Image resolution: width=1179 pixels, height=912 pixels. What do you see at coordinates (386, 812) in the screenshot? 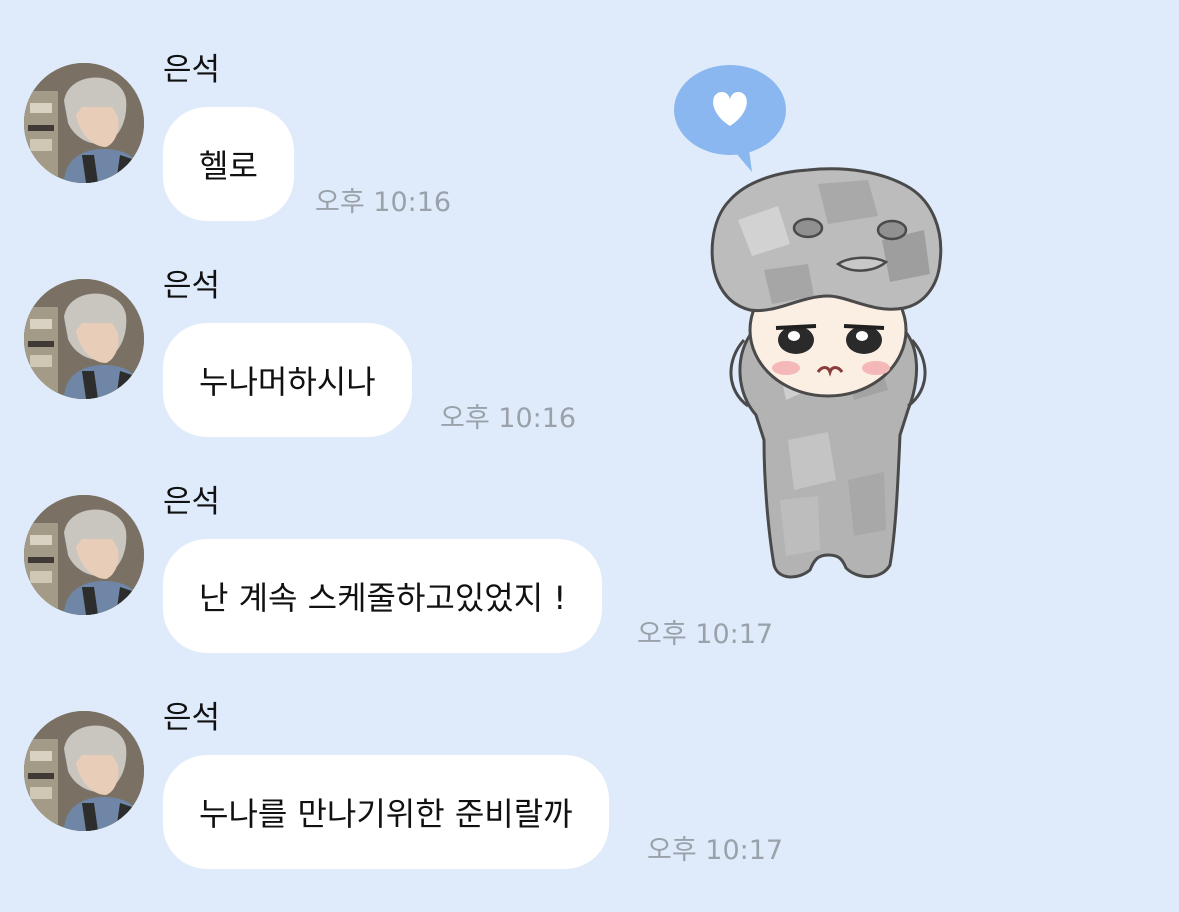
I see `message-bubble: 누나를 만나기위한 준비랄까` at bounding box center [386, 812].